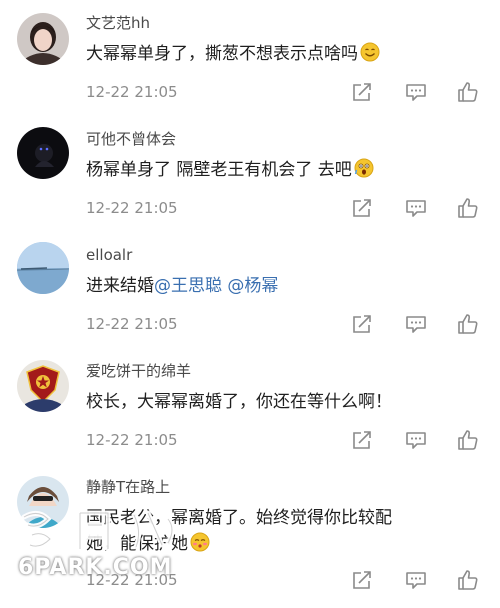  What do you see at coordinates (131, 139) in the screenshot?
I see `username: 可他不曾体会` at bounding box center [131, 139].